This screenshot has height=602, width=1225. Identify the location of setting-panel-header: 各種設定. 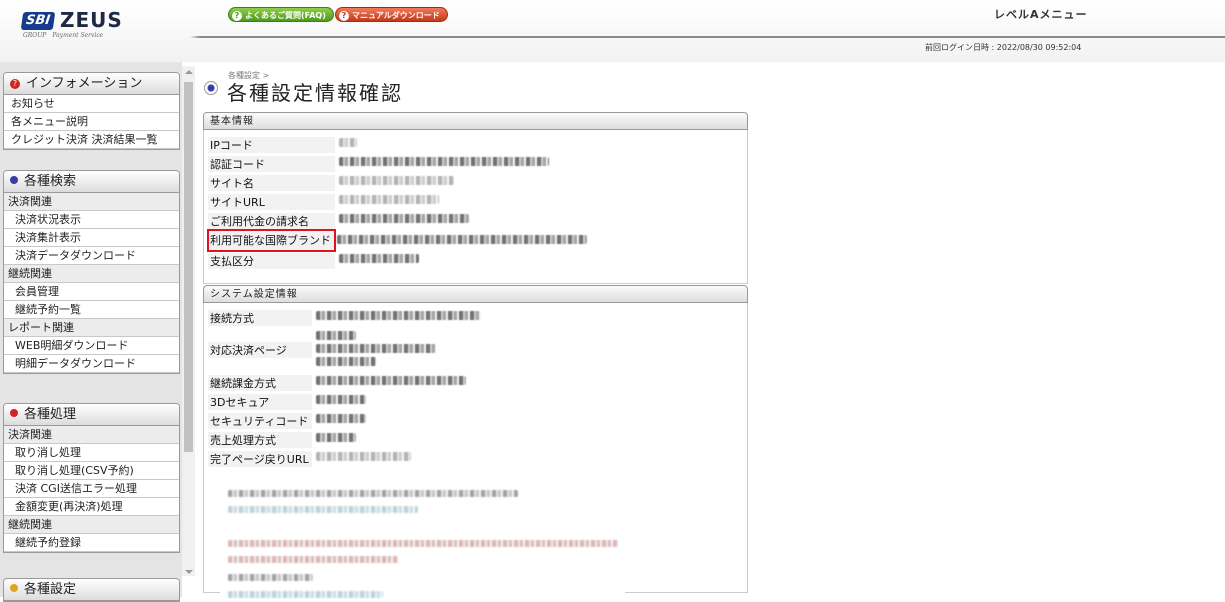
(91, 590).